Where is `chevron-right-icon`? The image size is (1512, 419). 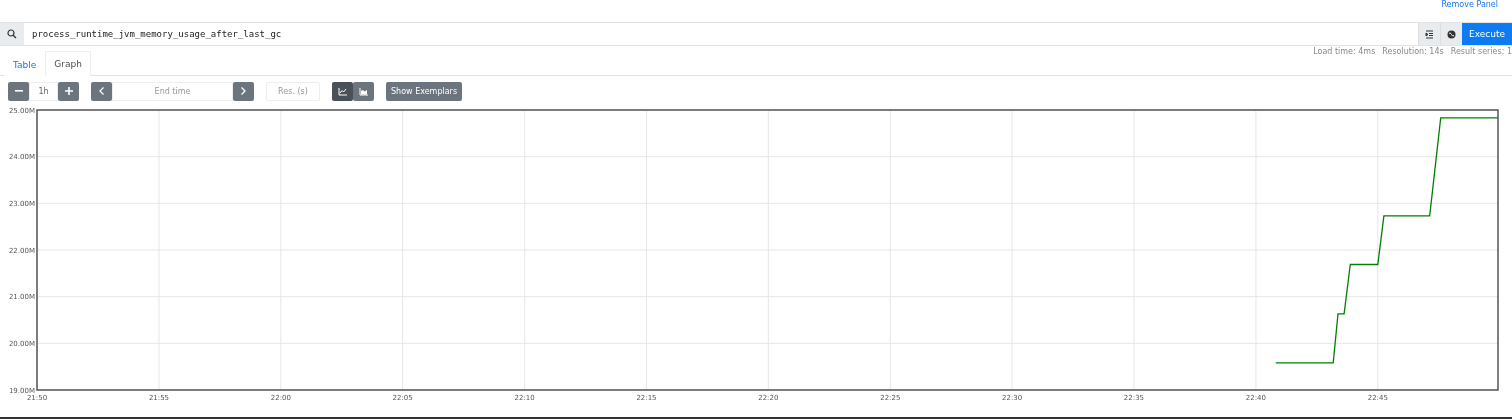
chevron-right-icon is located at coordinates (243, 91).